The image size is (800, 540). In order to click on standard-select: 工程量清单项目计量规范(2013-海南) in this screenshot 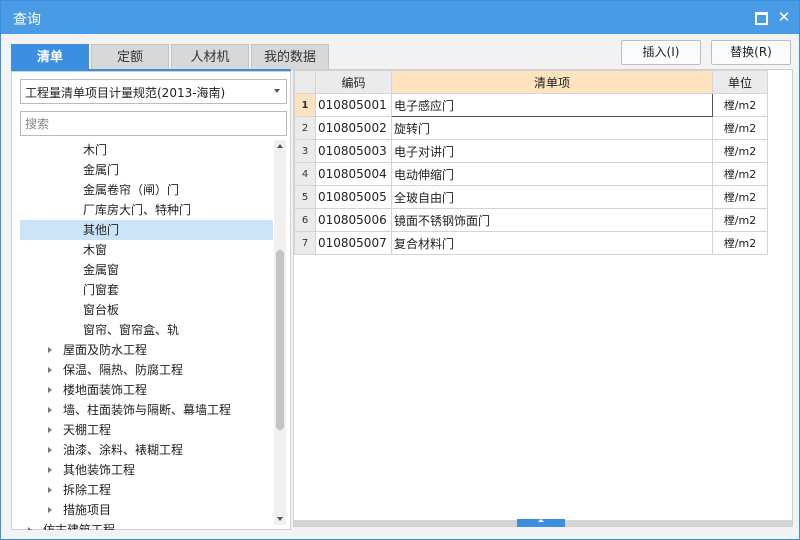, I will do `click(153, 91)`.